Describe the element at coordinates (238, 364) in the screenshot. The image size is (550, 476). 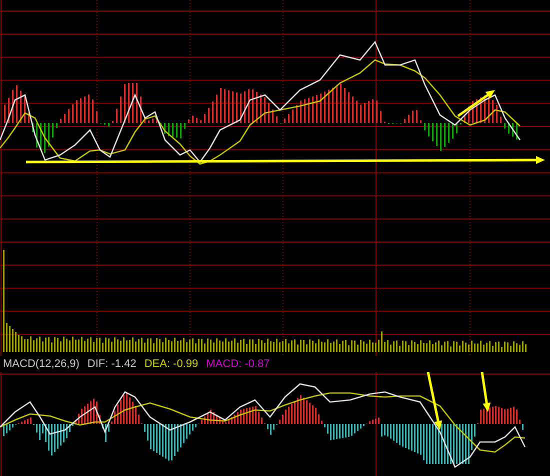
I see `legend-value: MACD: -0.87` at that location.